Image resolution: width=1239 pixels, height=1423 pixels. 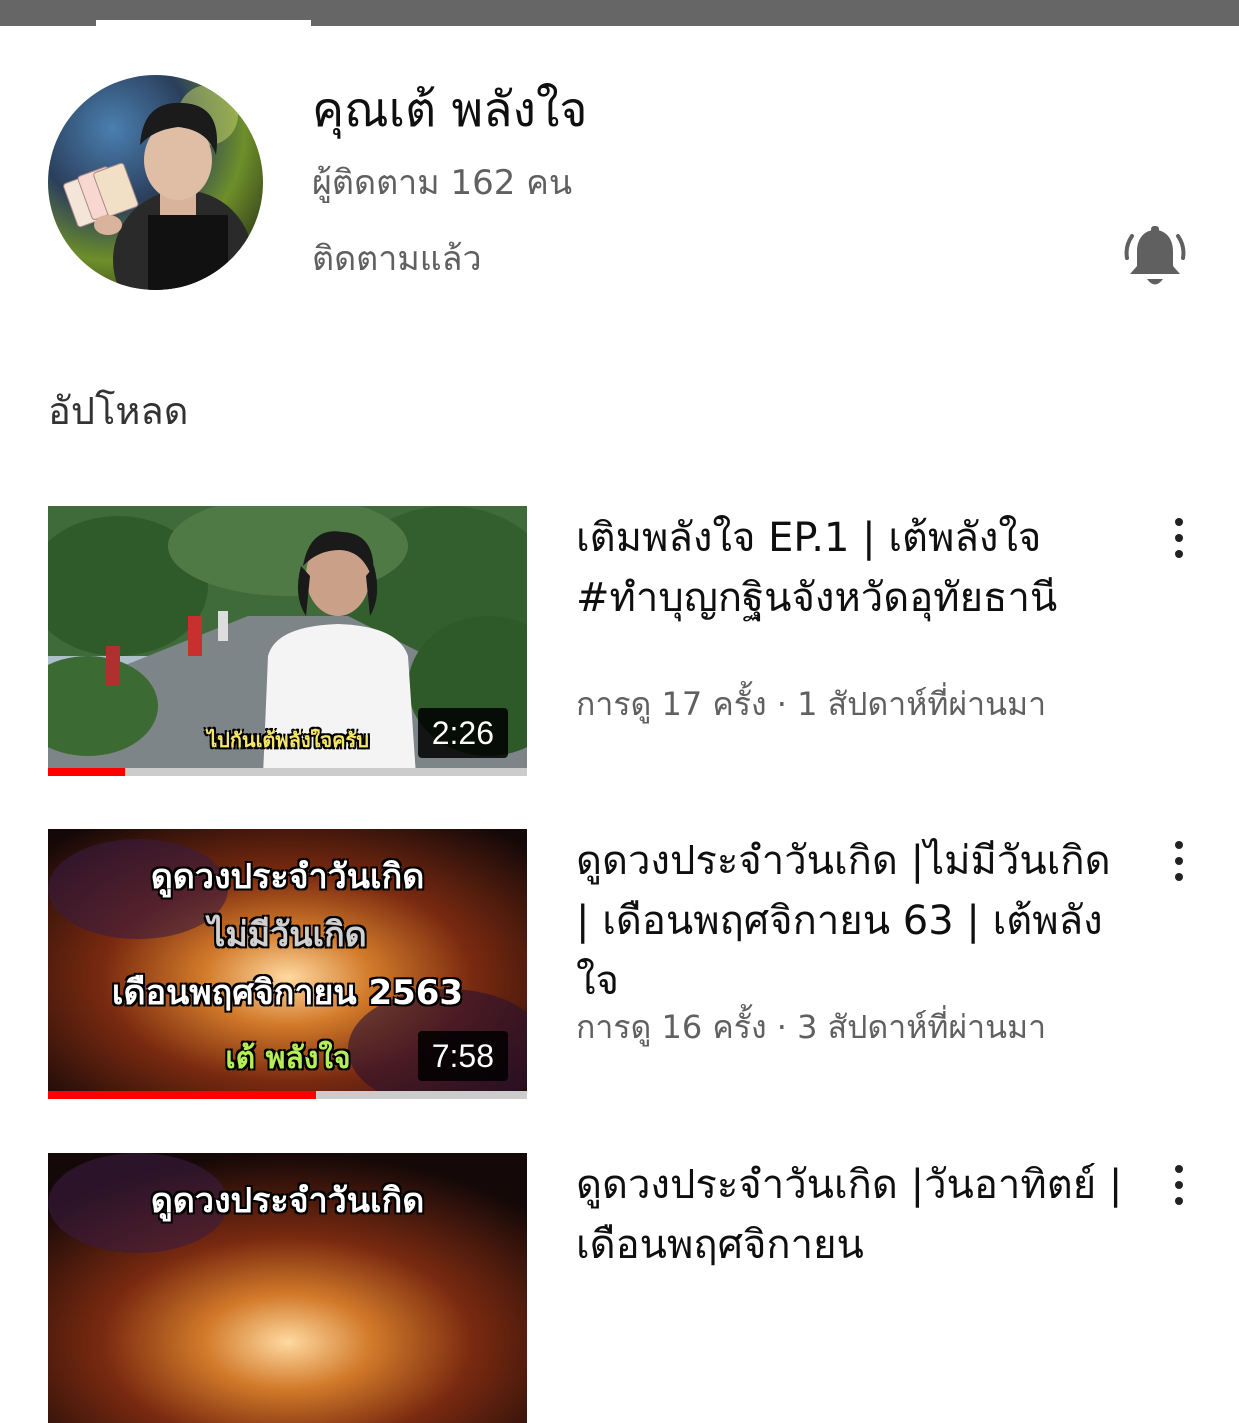 What do you see at coordinates (203, 23) in the screenshot?
I see `active-tab-indicator` at bounding box center [203, 23].